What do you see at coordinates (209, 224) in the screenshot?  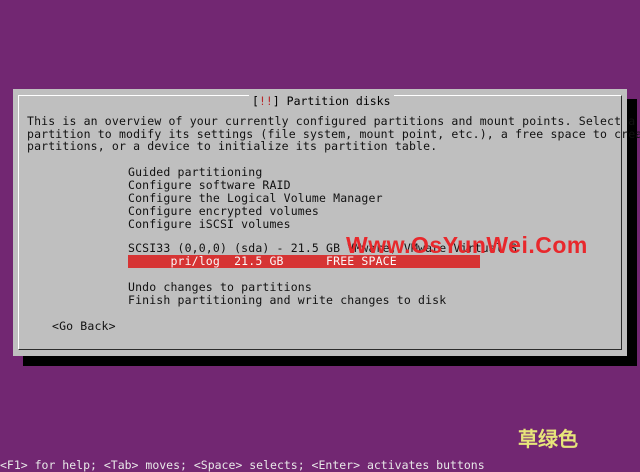 I see `menu-iscsi-volumes: Configure iSCSI volumes` at bounding box center [209, 224].